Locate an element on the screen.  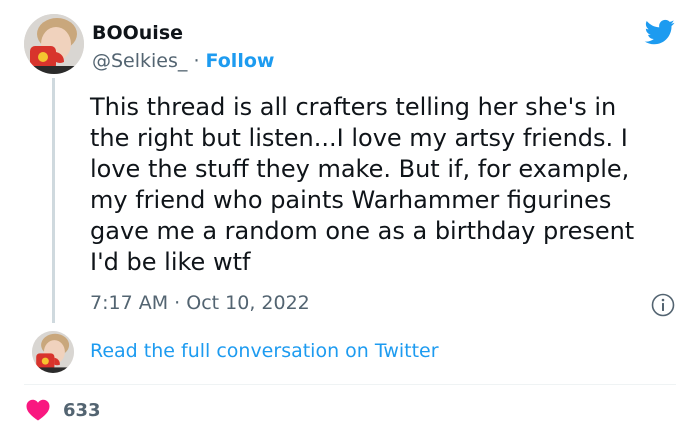
tweet-timestamp: 7:17 AM · Oct 10, 2022 is located at coordinates (200, 303).